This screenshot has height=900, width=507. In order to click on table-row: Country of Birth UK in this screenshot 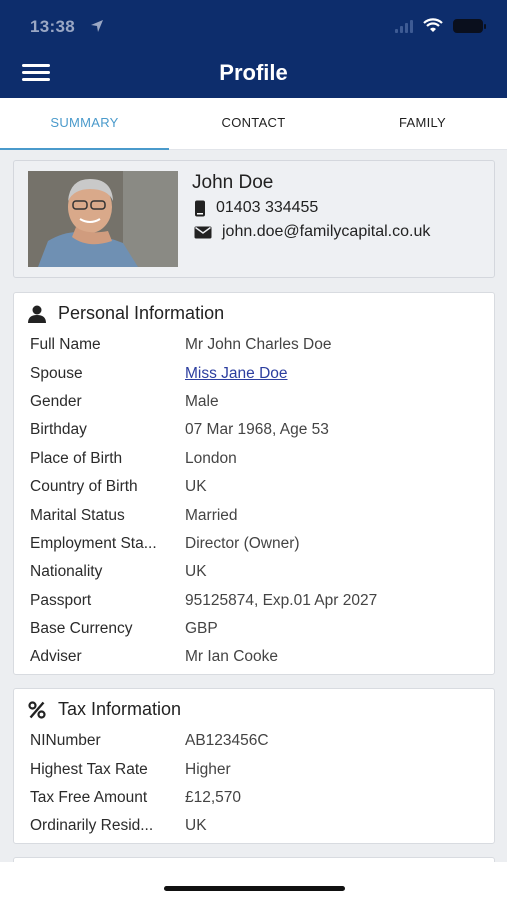, I will do `click(257, 487)`.